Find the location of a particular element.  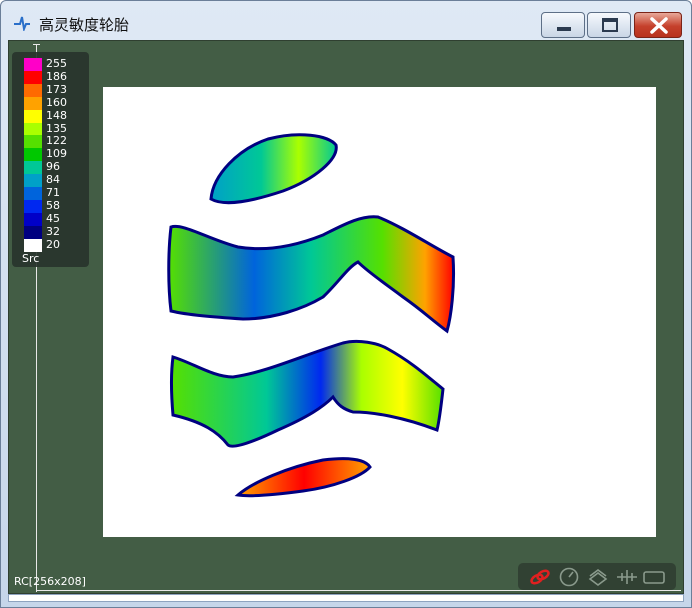

rectangle-icon is located at coordinates (654, 577).